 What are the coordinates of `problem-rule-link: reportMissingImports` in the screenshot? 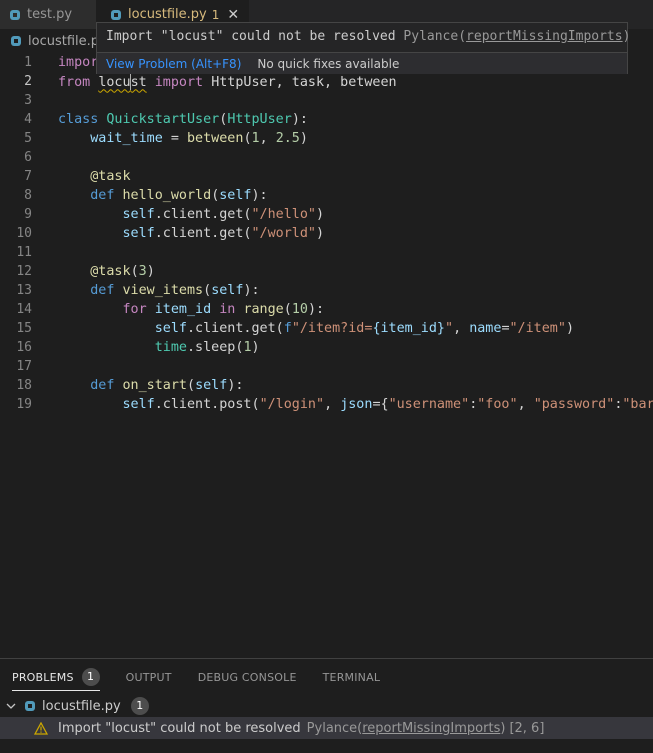 It's located at (431, 728).